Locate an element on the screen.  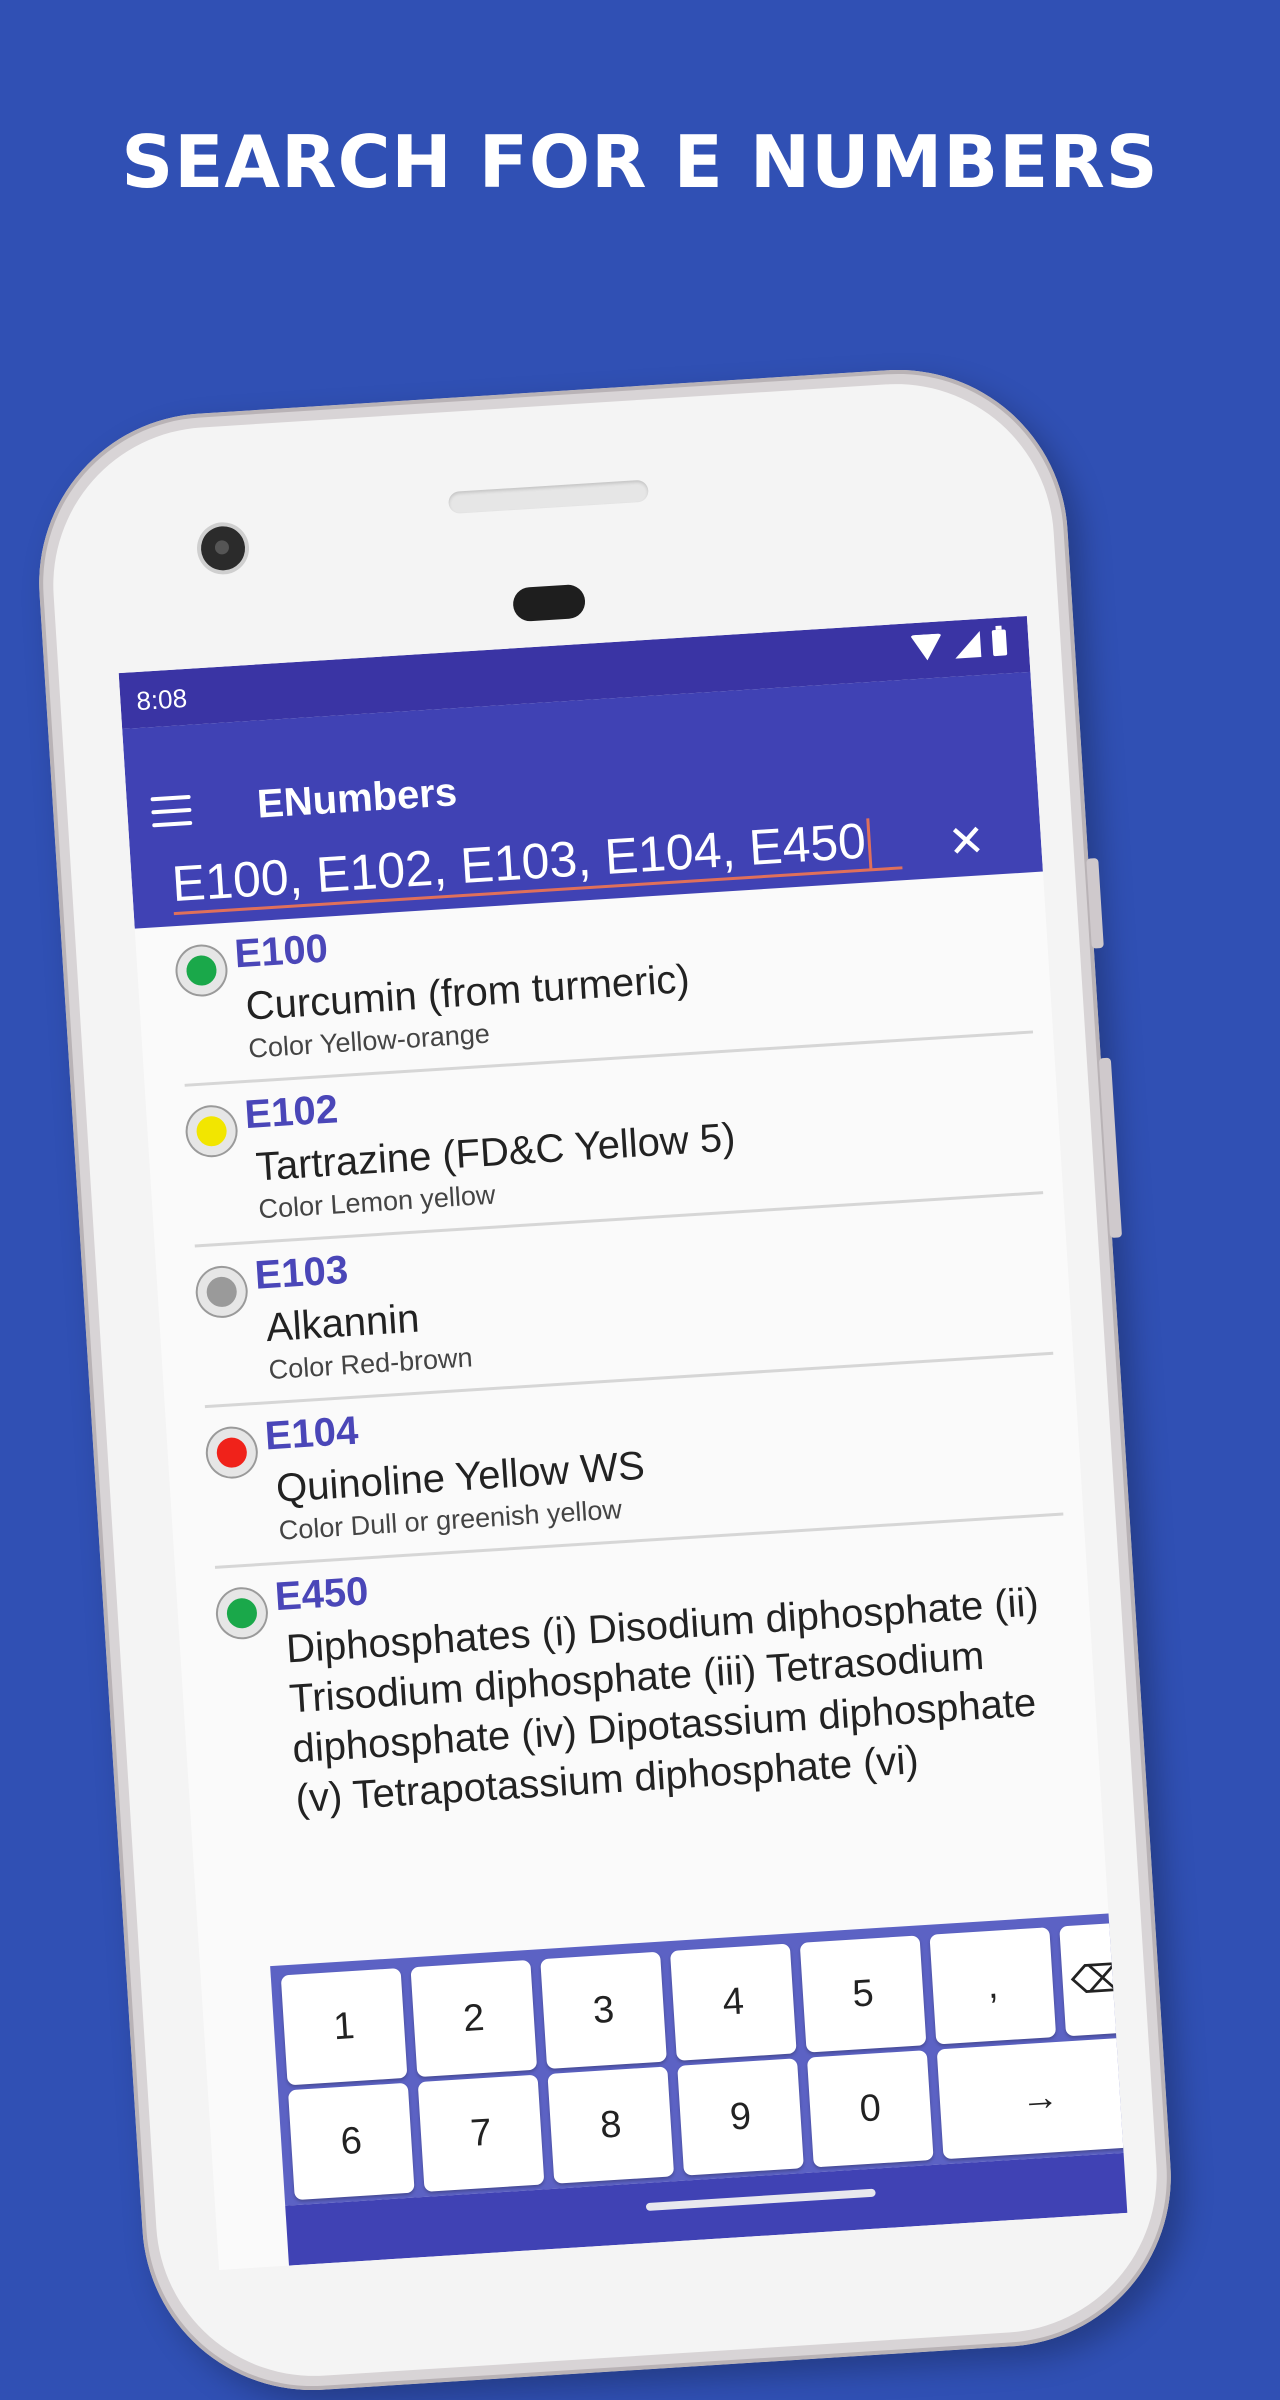
wifi-icon is located at coordinates (926, 647).